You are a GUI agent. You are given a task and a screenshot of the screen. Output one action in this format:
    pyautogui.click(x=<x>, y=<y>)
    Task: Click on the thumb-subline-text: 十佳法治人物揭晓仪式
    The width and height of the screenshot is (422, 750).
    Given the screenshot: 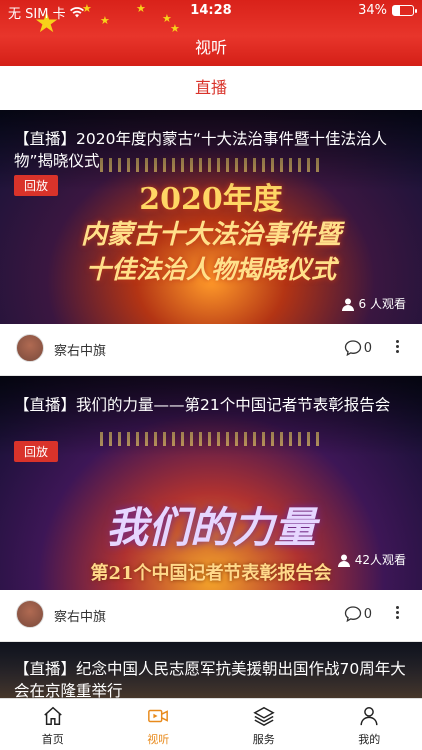 What is the action you would take?
    pyautogui.click(x=210, y=269)
    